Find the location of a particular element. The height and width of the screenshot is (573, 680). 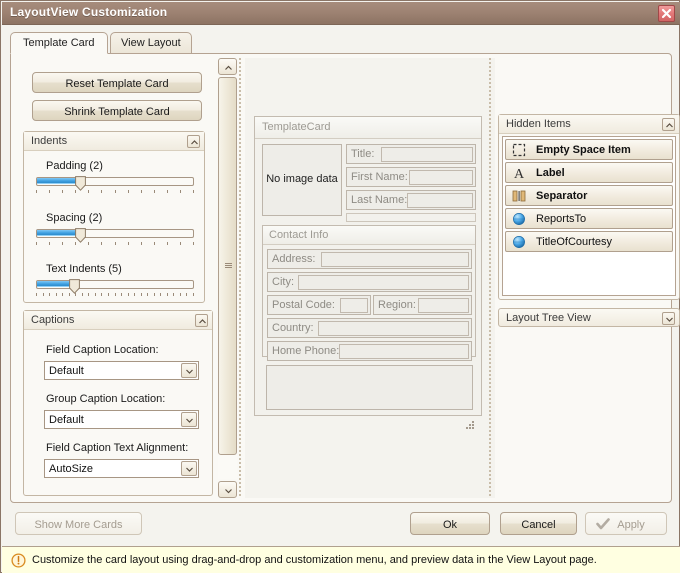

field-first-name: First Name: is located at coordinates (411, 177).